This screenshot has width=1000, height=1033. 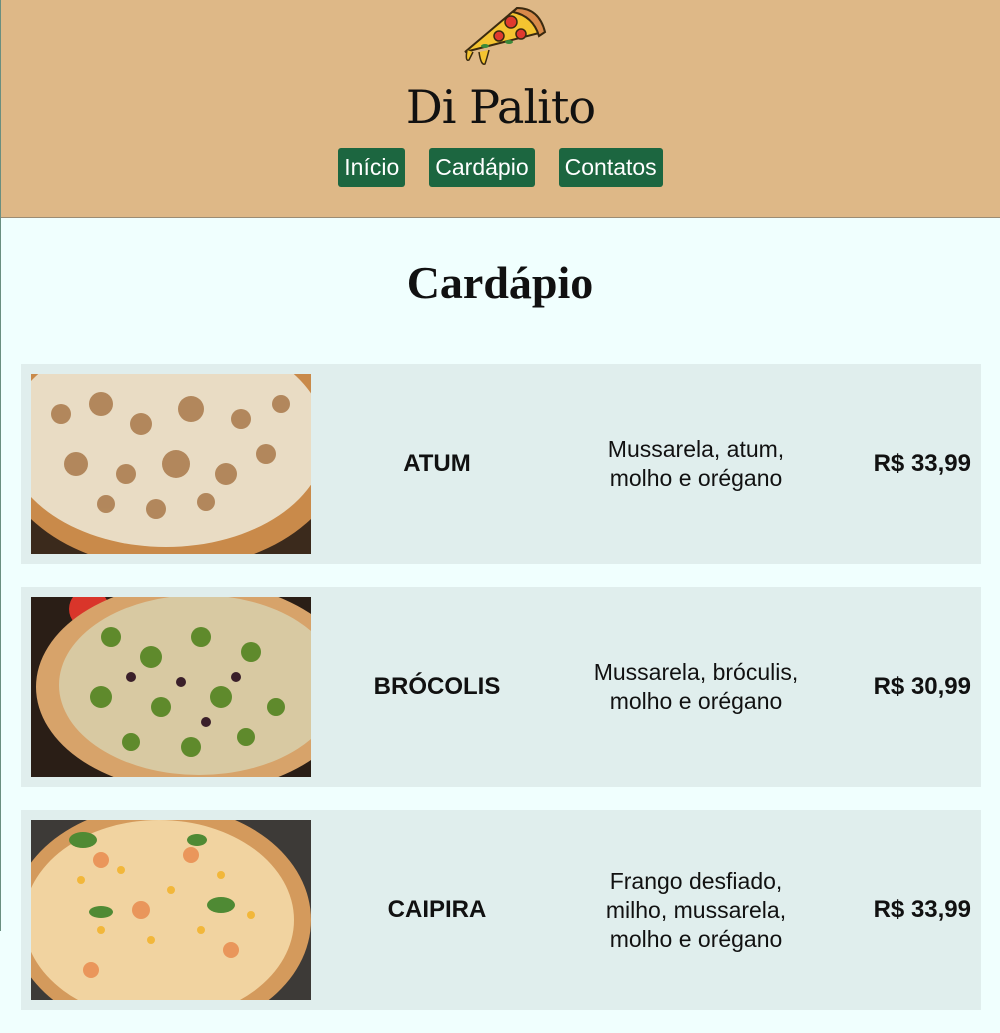 I want to click on nav-inicio: Início, so click(x=372, y=167).